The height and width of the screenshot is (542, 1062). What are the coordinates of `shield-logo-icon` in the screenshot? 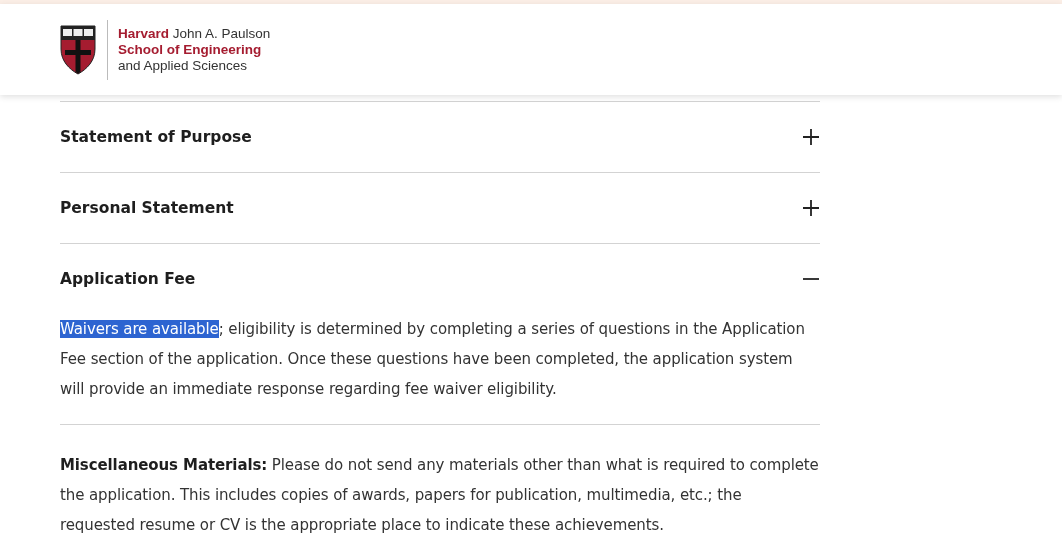 It's located at (78, 49).